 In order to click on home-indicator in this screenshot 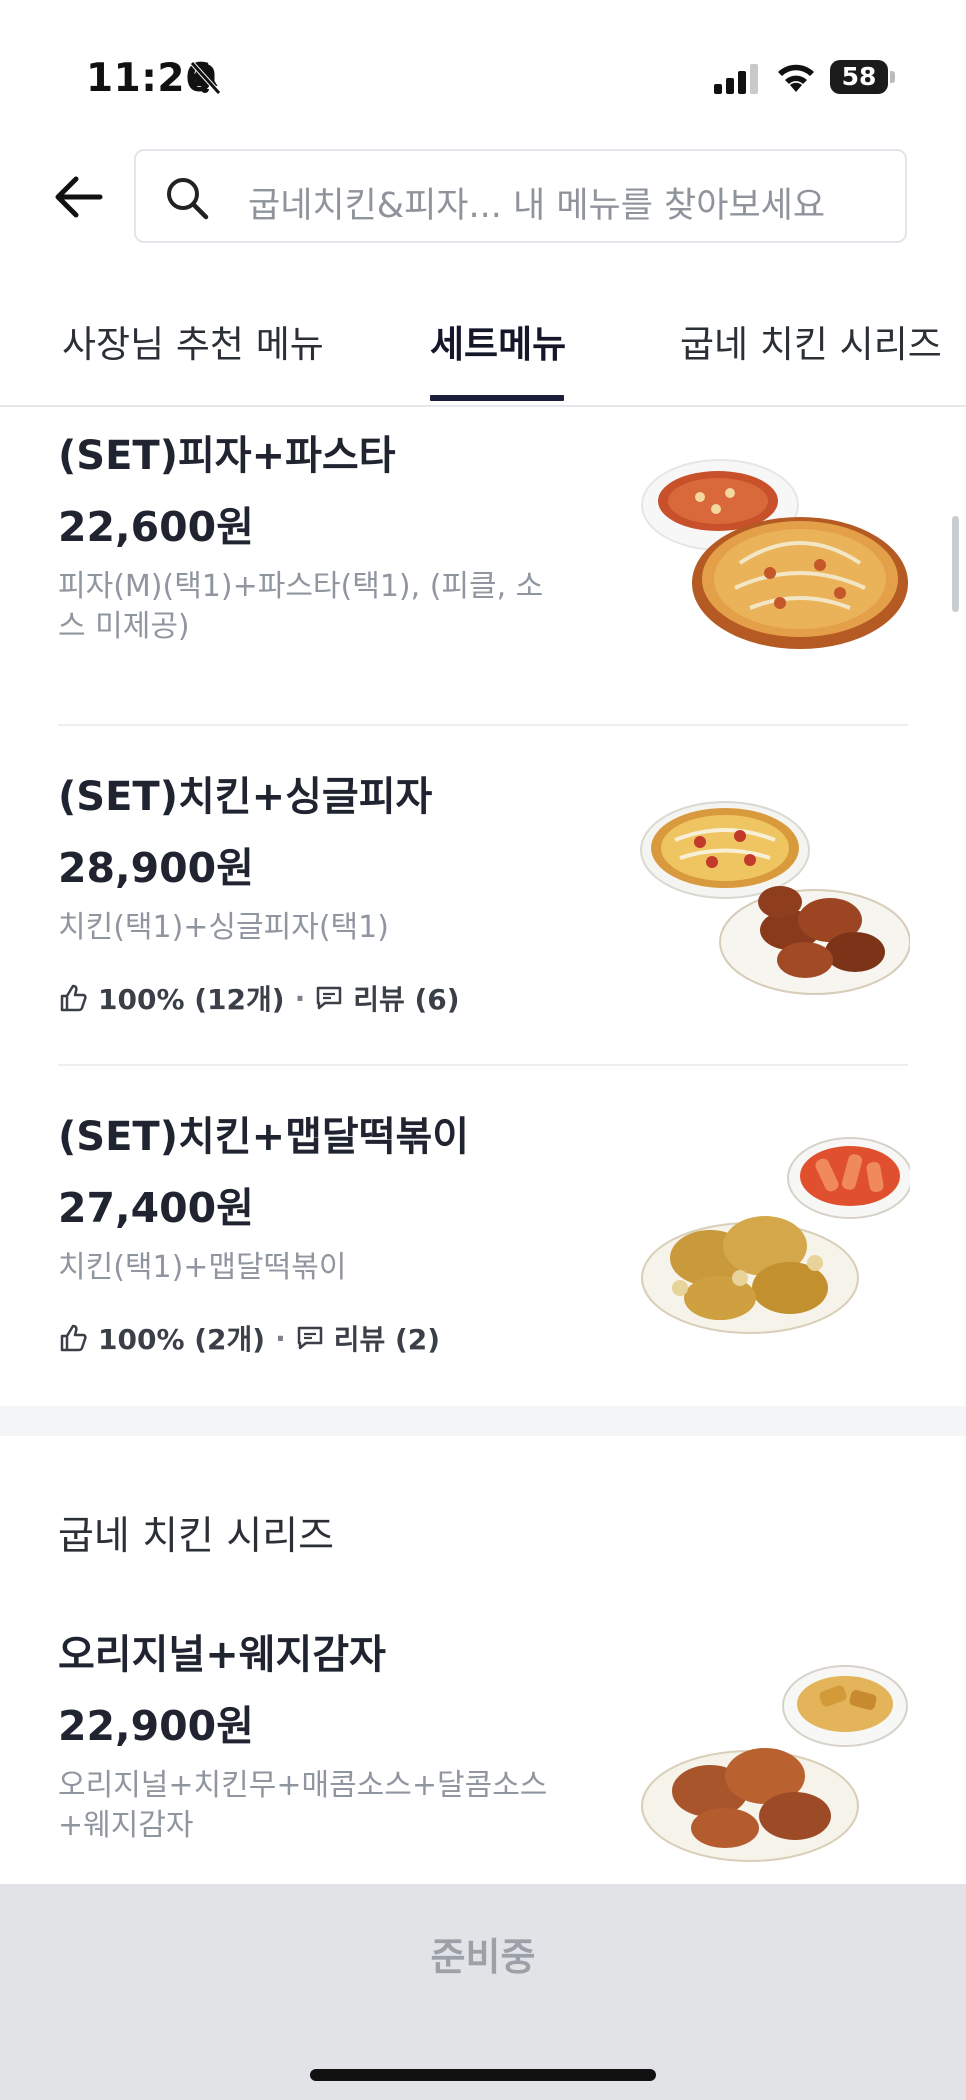, I will do `click(483, 2075)`.